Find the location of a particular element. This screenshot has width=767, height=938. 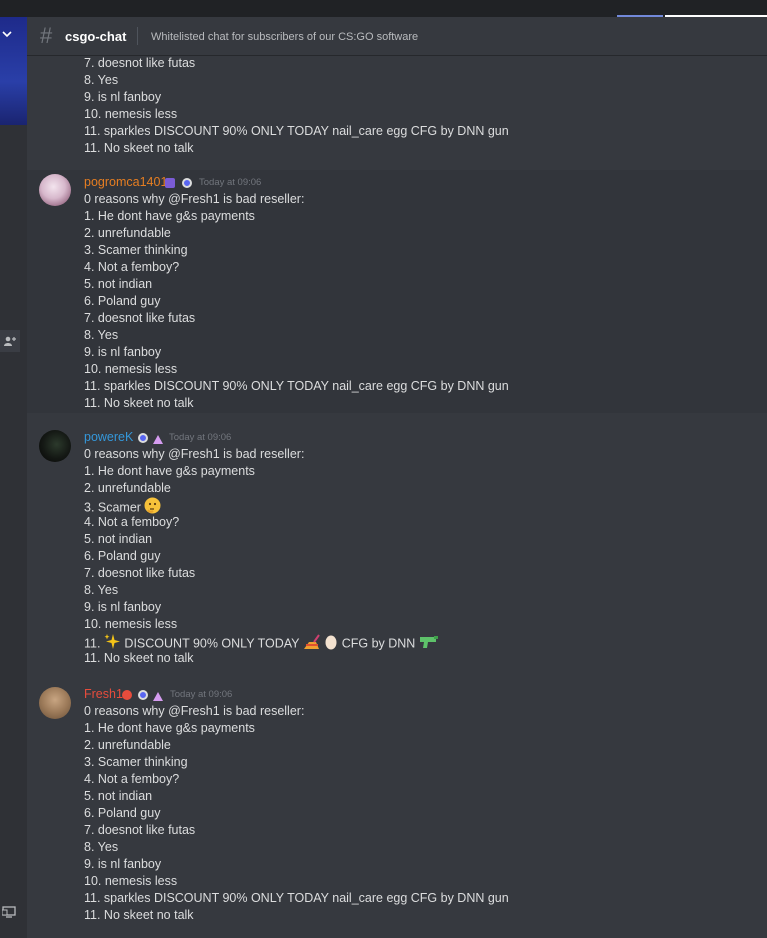

message-text: 3. Scamer is located at coordinates (112, 507).